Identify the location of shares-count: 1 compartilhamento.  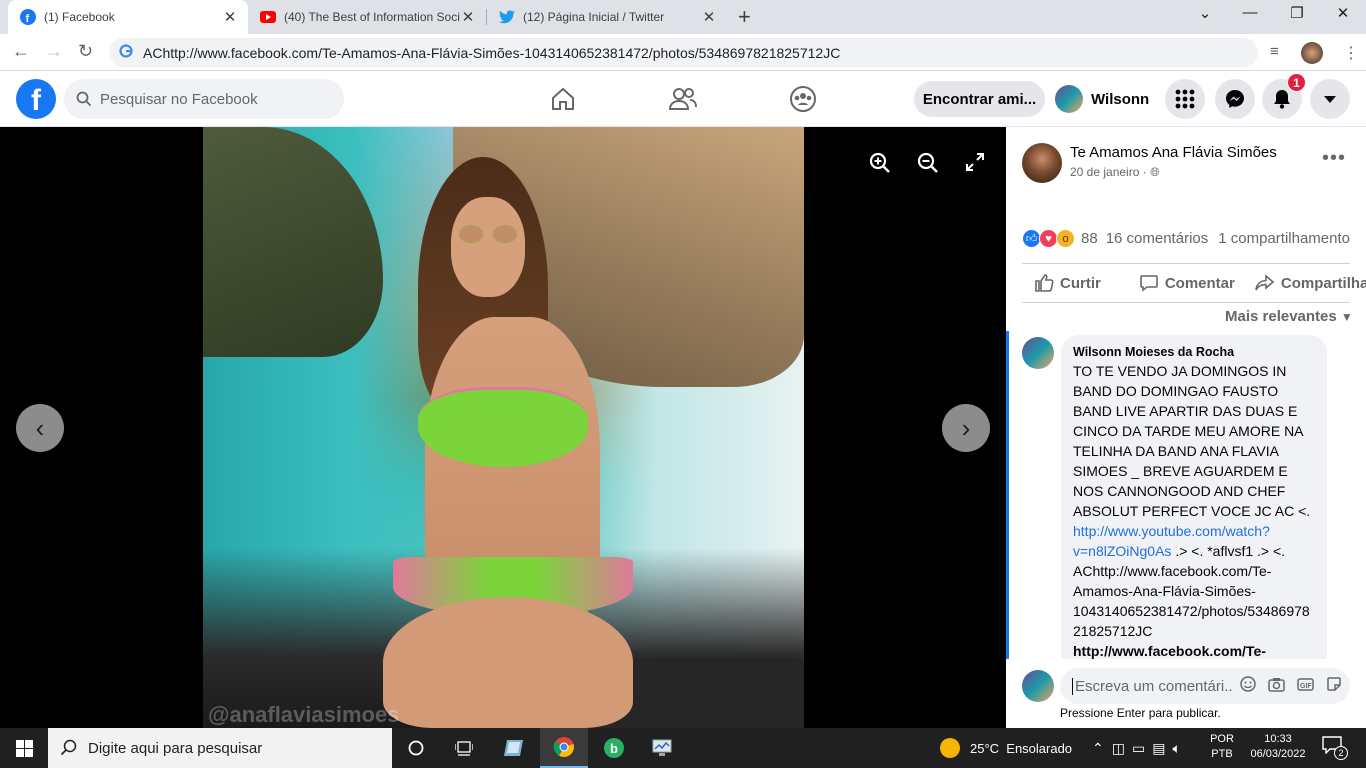
(1284, 238).